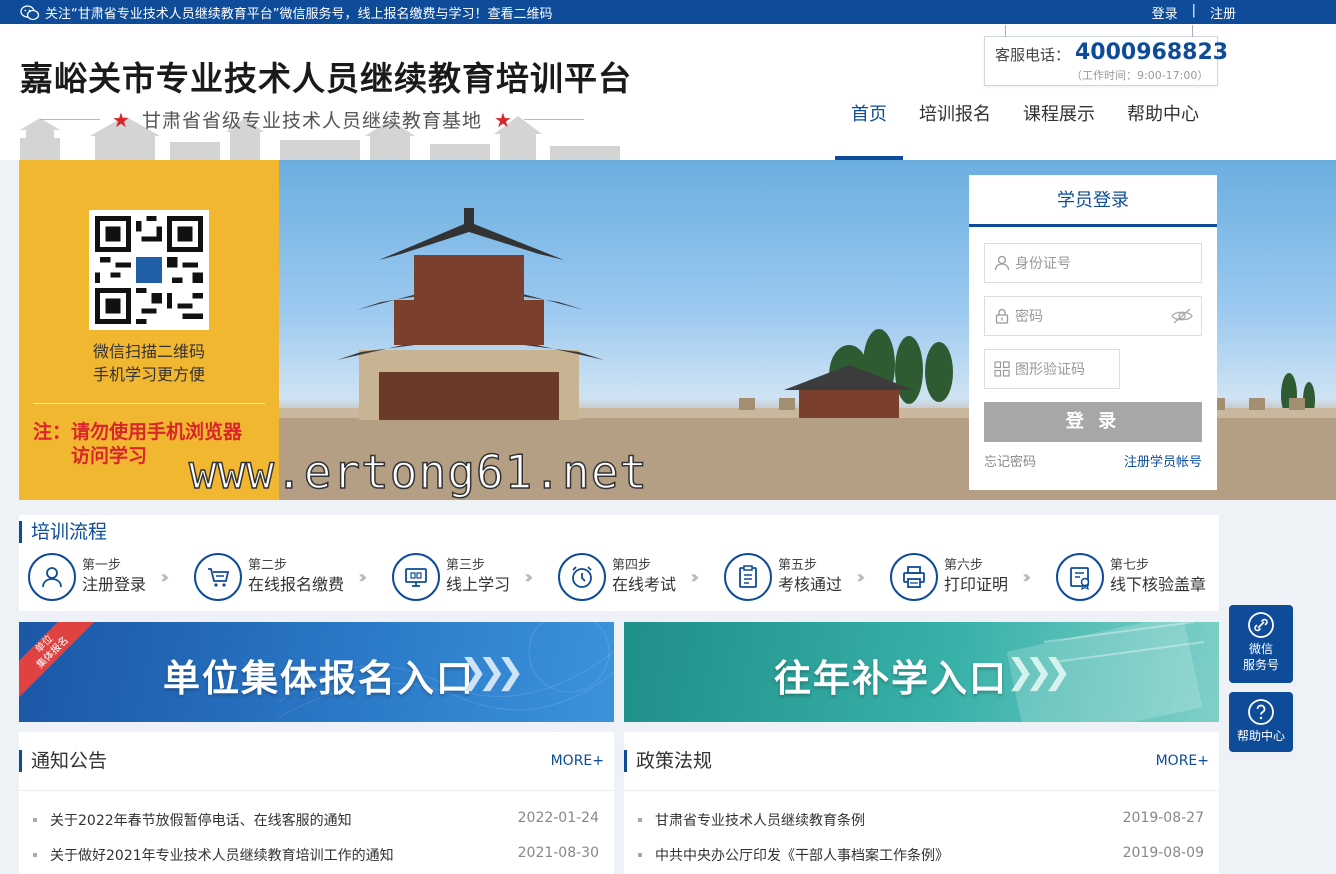 The image size is (1336, 874). I want to click on site-title: 嘉峪关市专业技术人员继续教育培训平台, so click(326, 78).